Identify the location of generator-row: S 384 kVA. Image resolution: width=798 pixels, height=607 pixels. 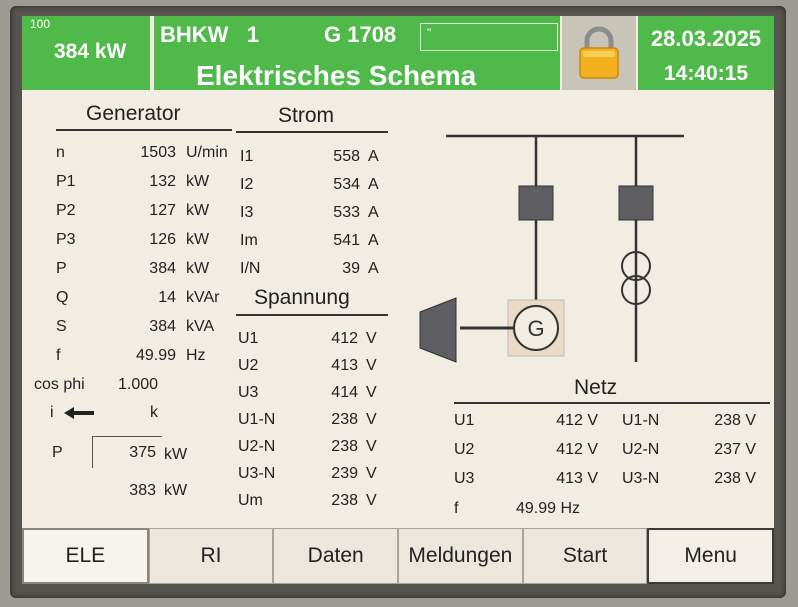
(156, 328).